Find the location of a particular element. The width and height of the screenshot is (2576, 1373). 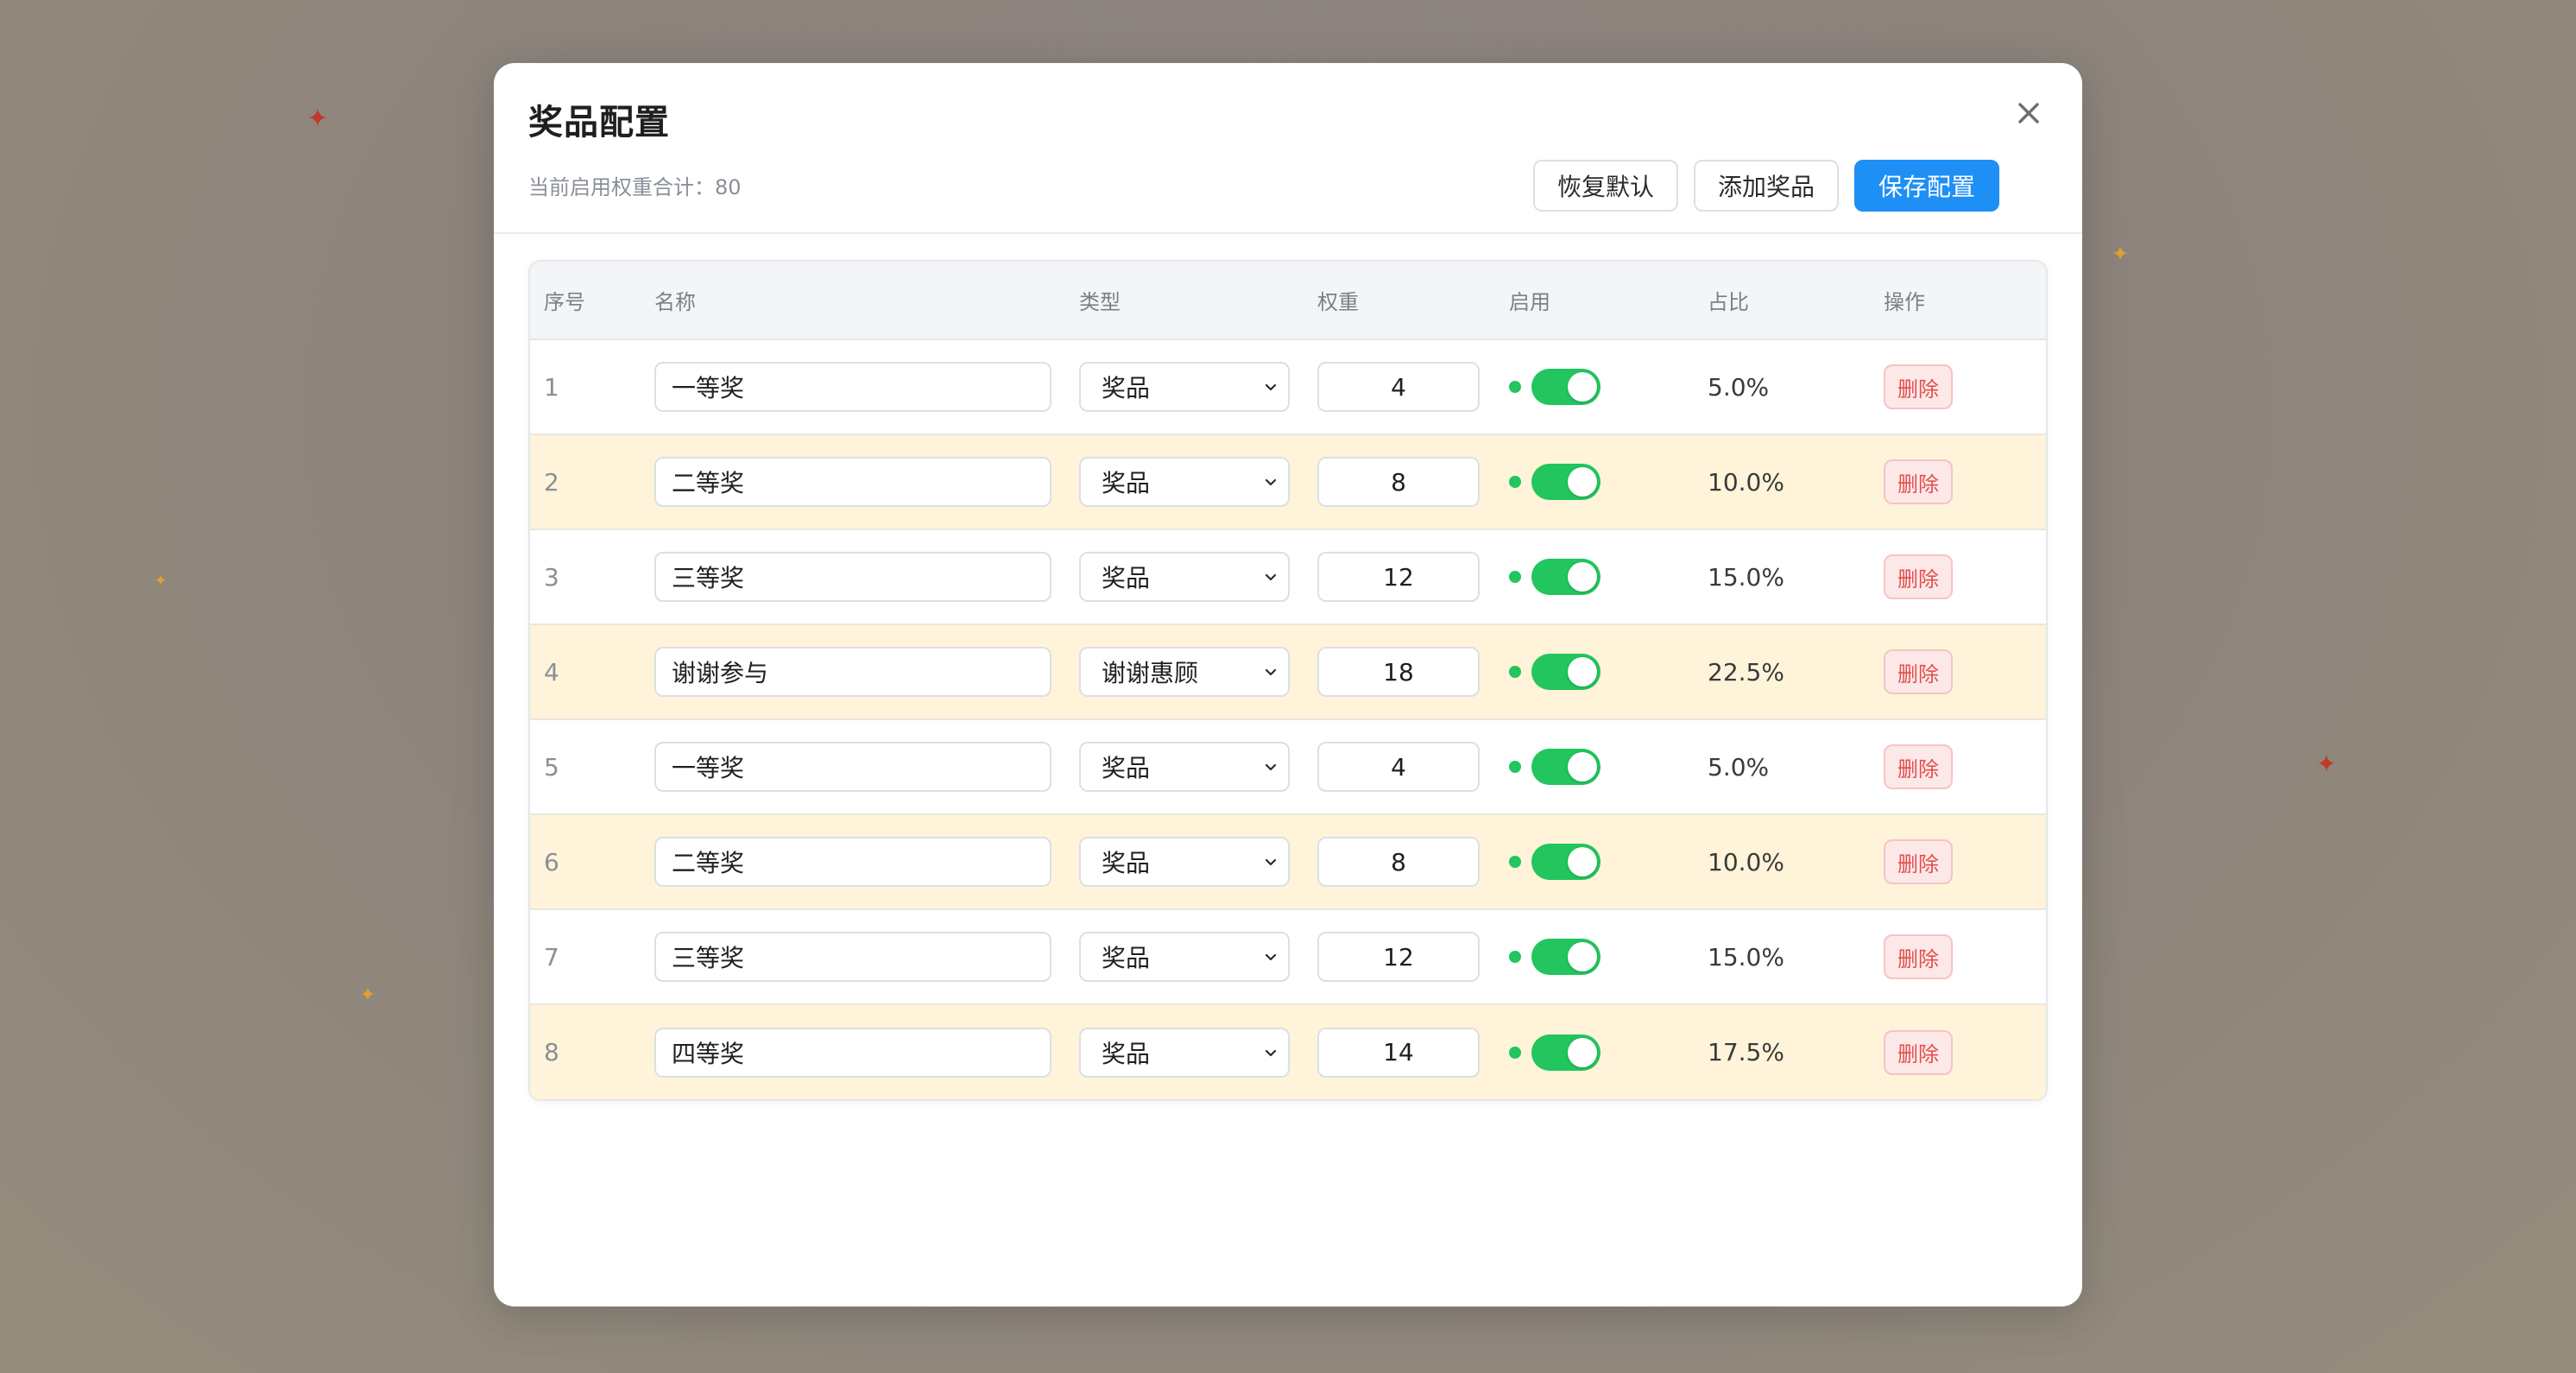

row-index: 3 is located at coordinates (585, 576).